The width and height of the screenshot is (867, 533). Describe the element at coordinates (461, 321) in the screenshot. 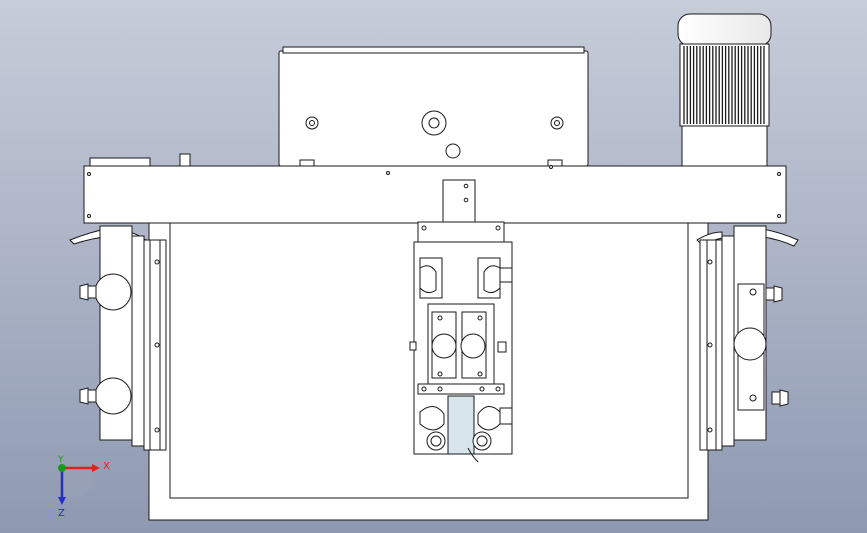

I see `center-carriage` at that location.